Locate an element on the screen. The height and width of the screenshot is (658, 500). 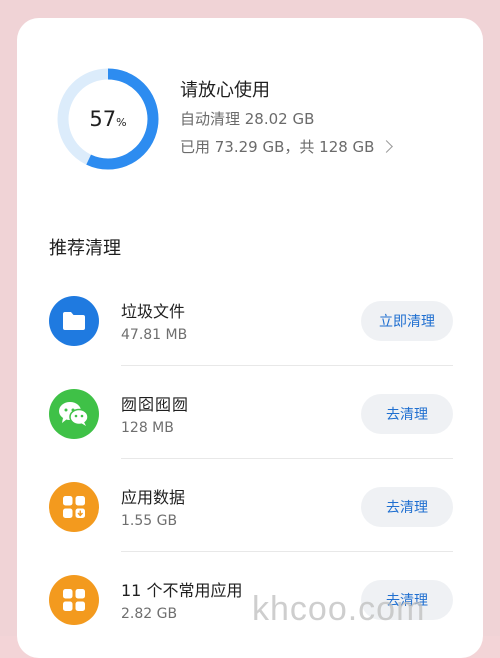
item-size: 47.81 MB is located at coordinates (154, 335).